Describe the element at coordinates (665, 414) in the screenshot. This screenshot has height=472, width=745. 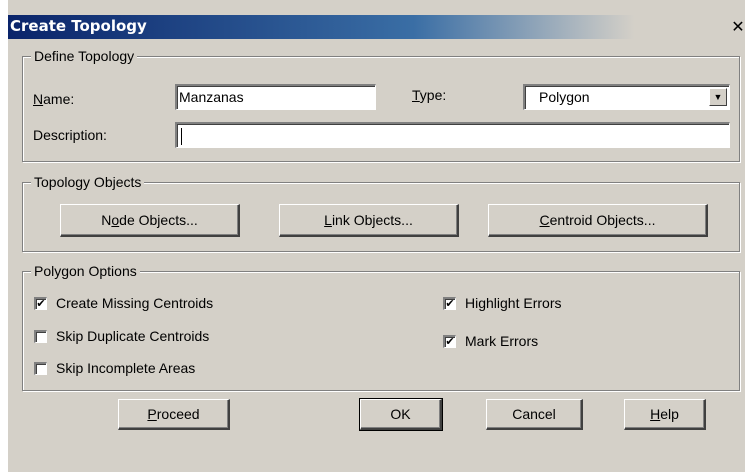
I see `help-button: Help` at that location.